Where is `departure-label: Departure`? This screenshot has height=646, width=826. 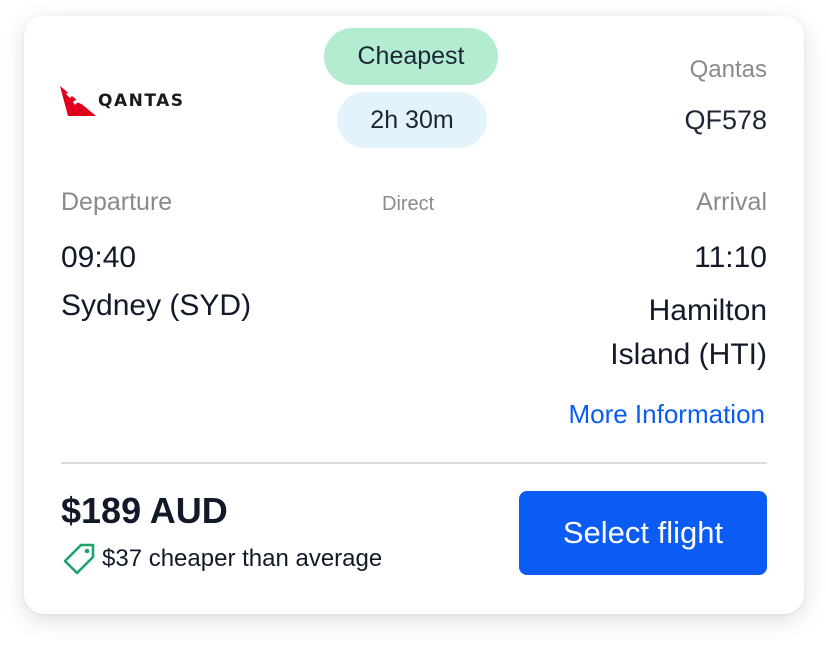
departure-label: Departure is located at coordinates (117, 202).